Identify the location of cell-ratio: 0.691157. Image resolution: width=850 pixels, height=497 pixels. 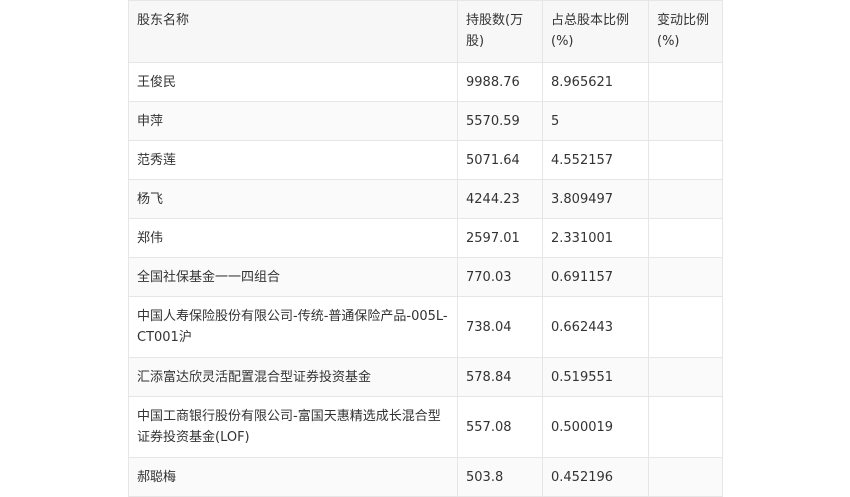
(595, 277).